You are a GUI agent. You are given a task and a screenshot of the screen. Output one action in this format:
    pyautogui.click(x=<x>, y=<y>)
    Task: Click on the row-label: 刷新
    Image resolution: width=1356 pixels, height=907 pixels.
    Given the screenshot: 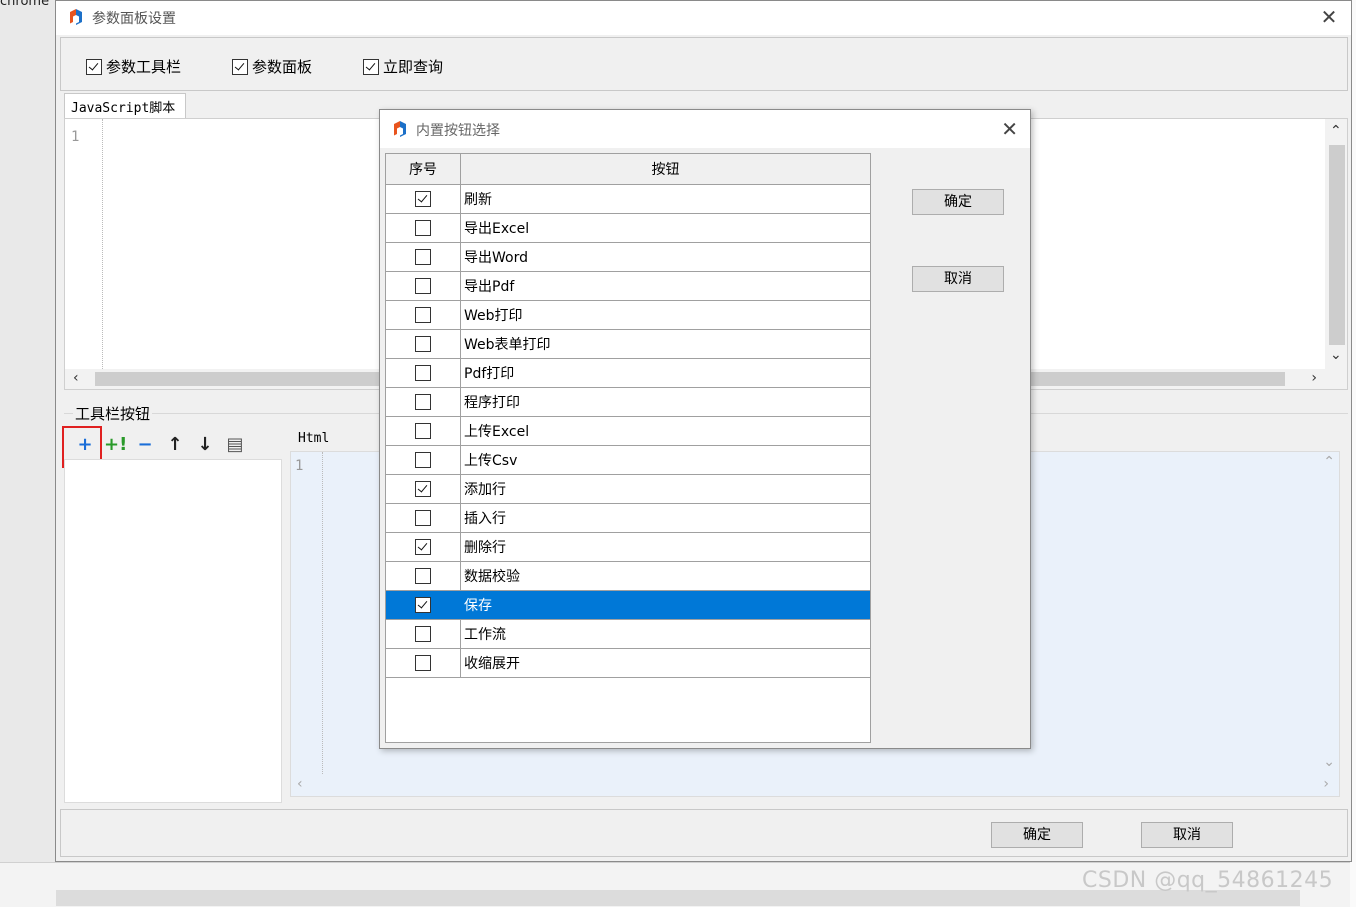 What is the action you would take?
    pyautogui.click(x=478, y=200)
    